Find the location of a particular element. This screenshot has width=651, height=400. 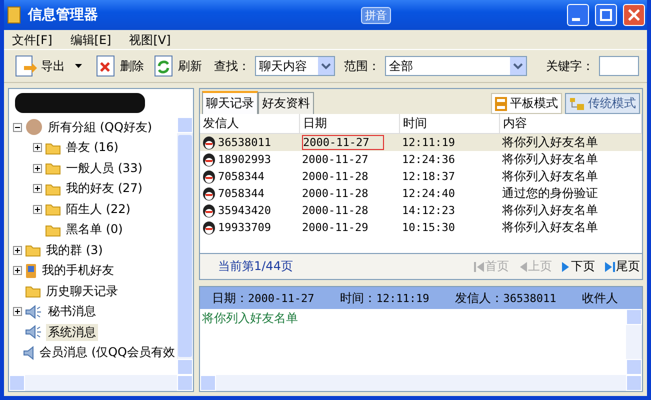

find-label: 查找： is located at coordinates (232, 66).